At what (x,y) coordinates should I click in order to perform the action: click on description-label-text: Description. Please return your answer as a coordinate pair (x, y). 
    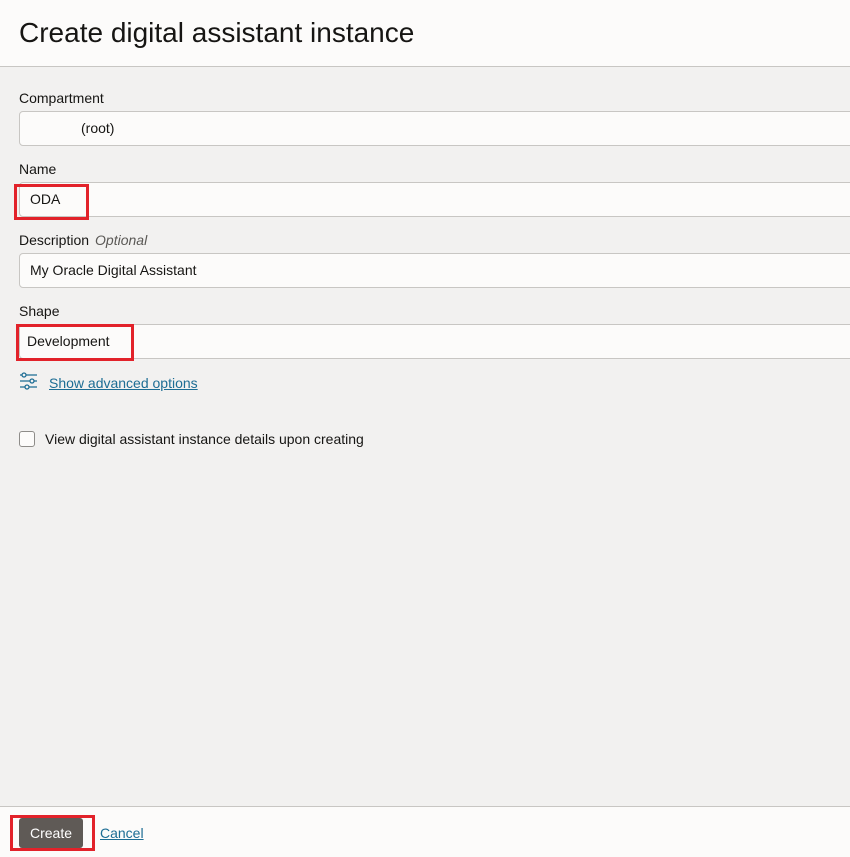
    Looking at the image, I should click on (54, 240).